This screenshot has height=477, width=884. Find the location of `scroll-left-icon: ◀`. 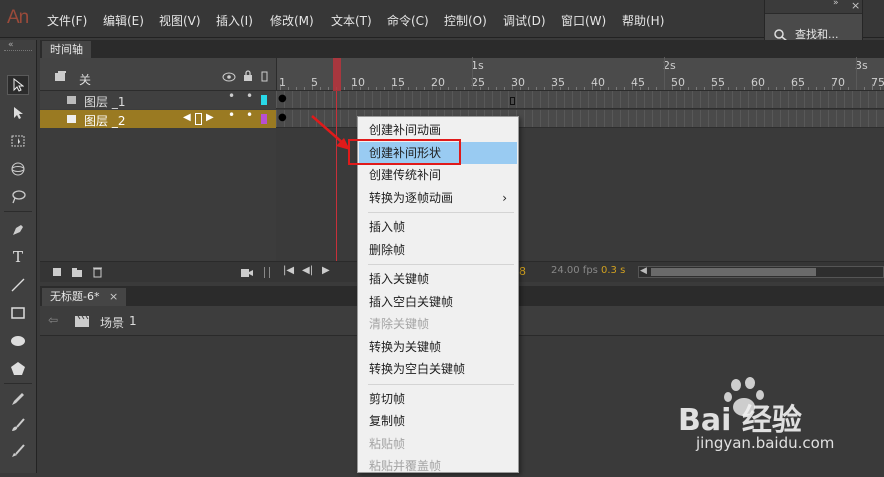

scroll-left-icon: ◀ is located at coordinates (643, 271).